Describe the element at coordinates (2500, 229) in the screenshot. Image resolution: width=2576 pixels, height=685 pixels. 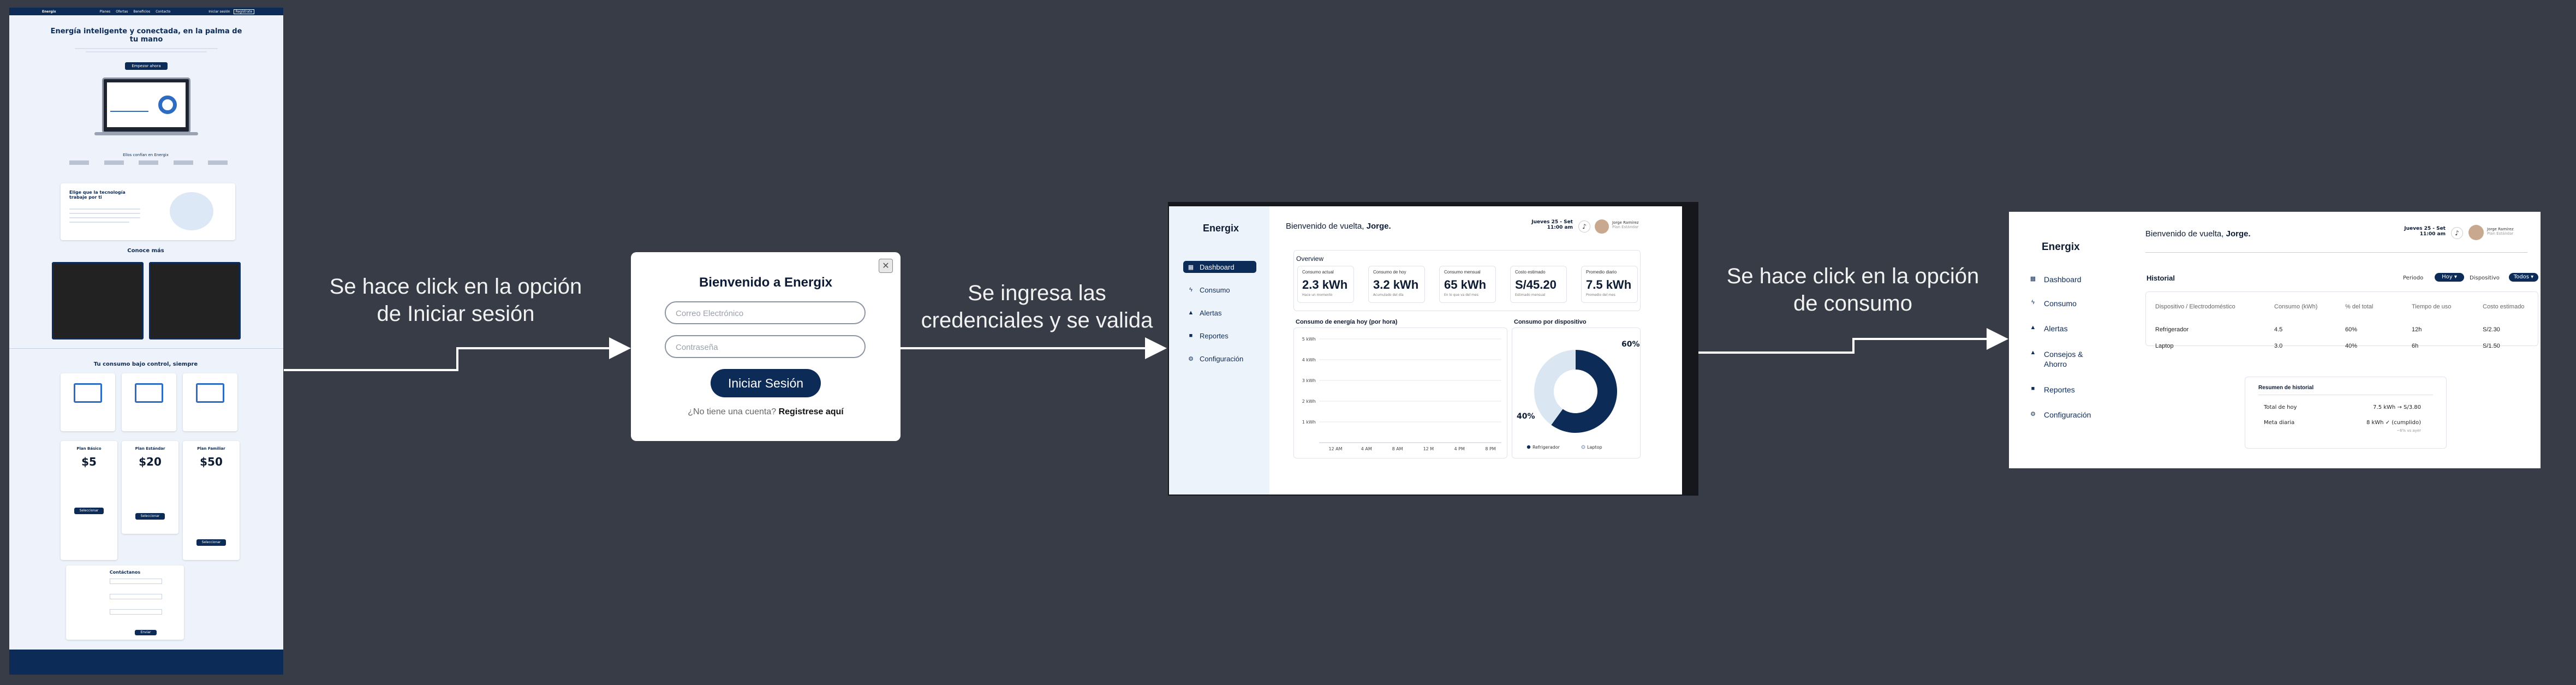
I see `consumo-user-name: Jorge Ramírez` at that location.